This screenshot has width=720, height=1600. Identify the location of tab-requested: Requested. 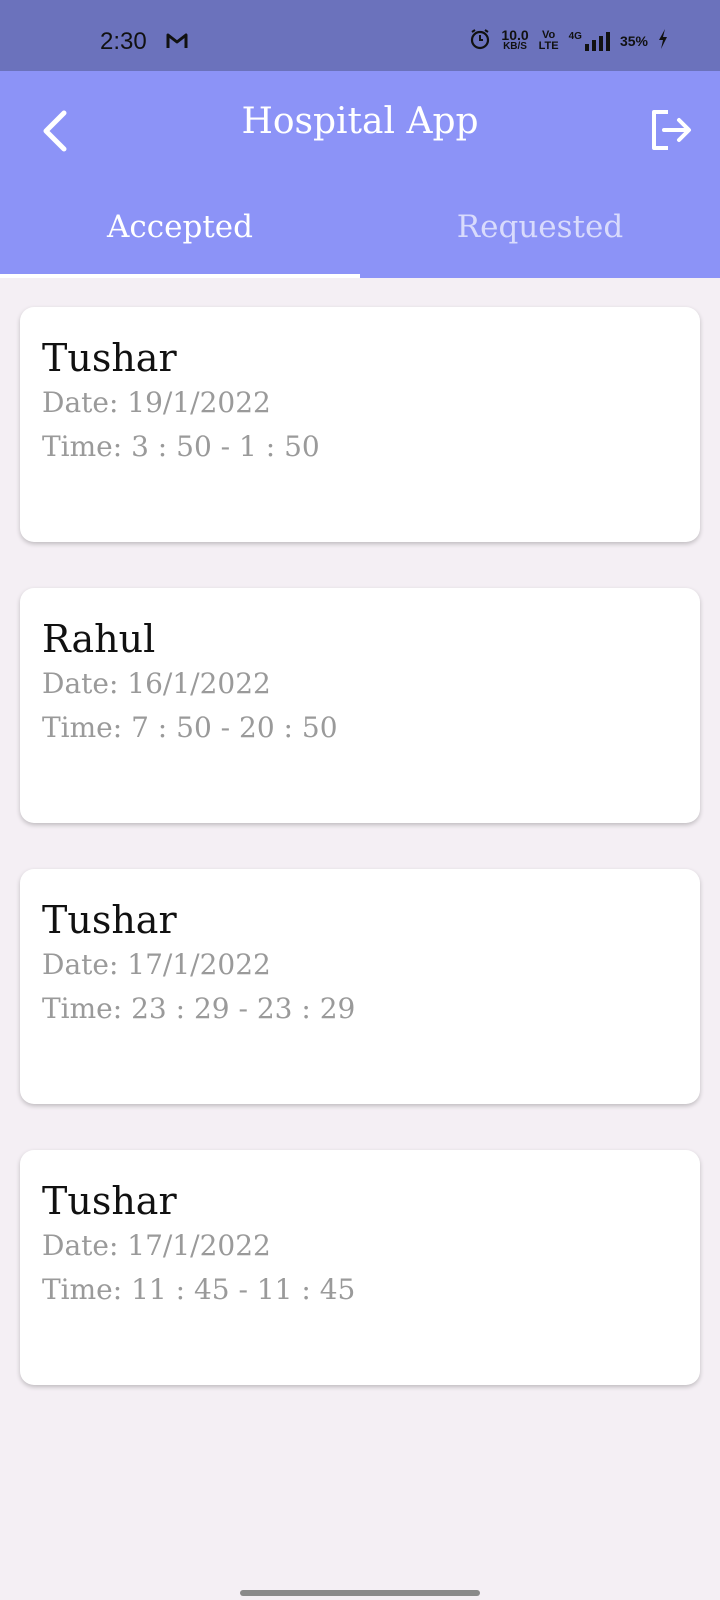
(540, 239).